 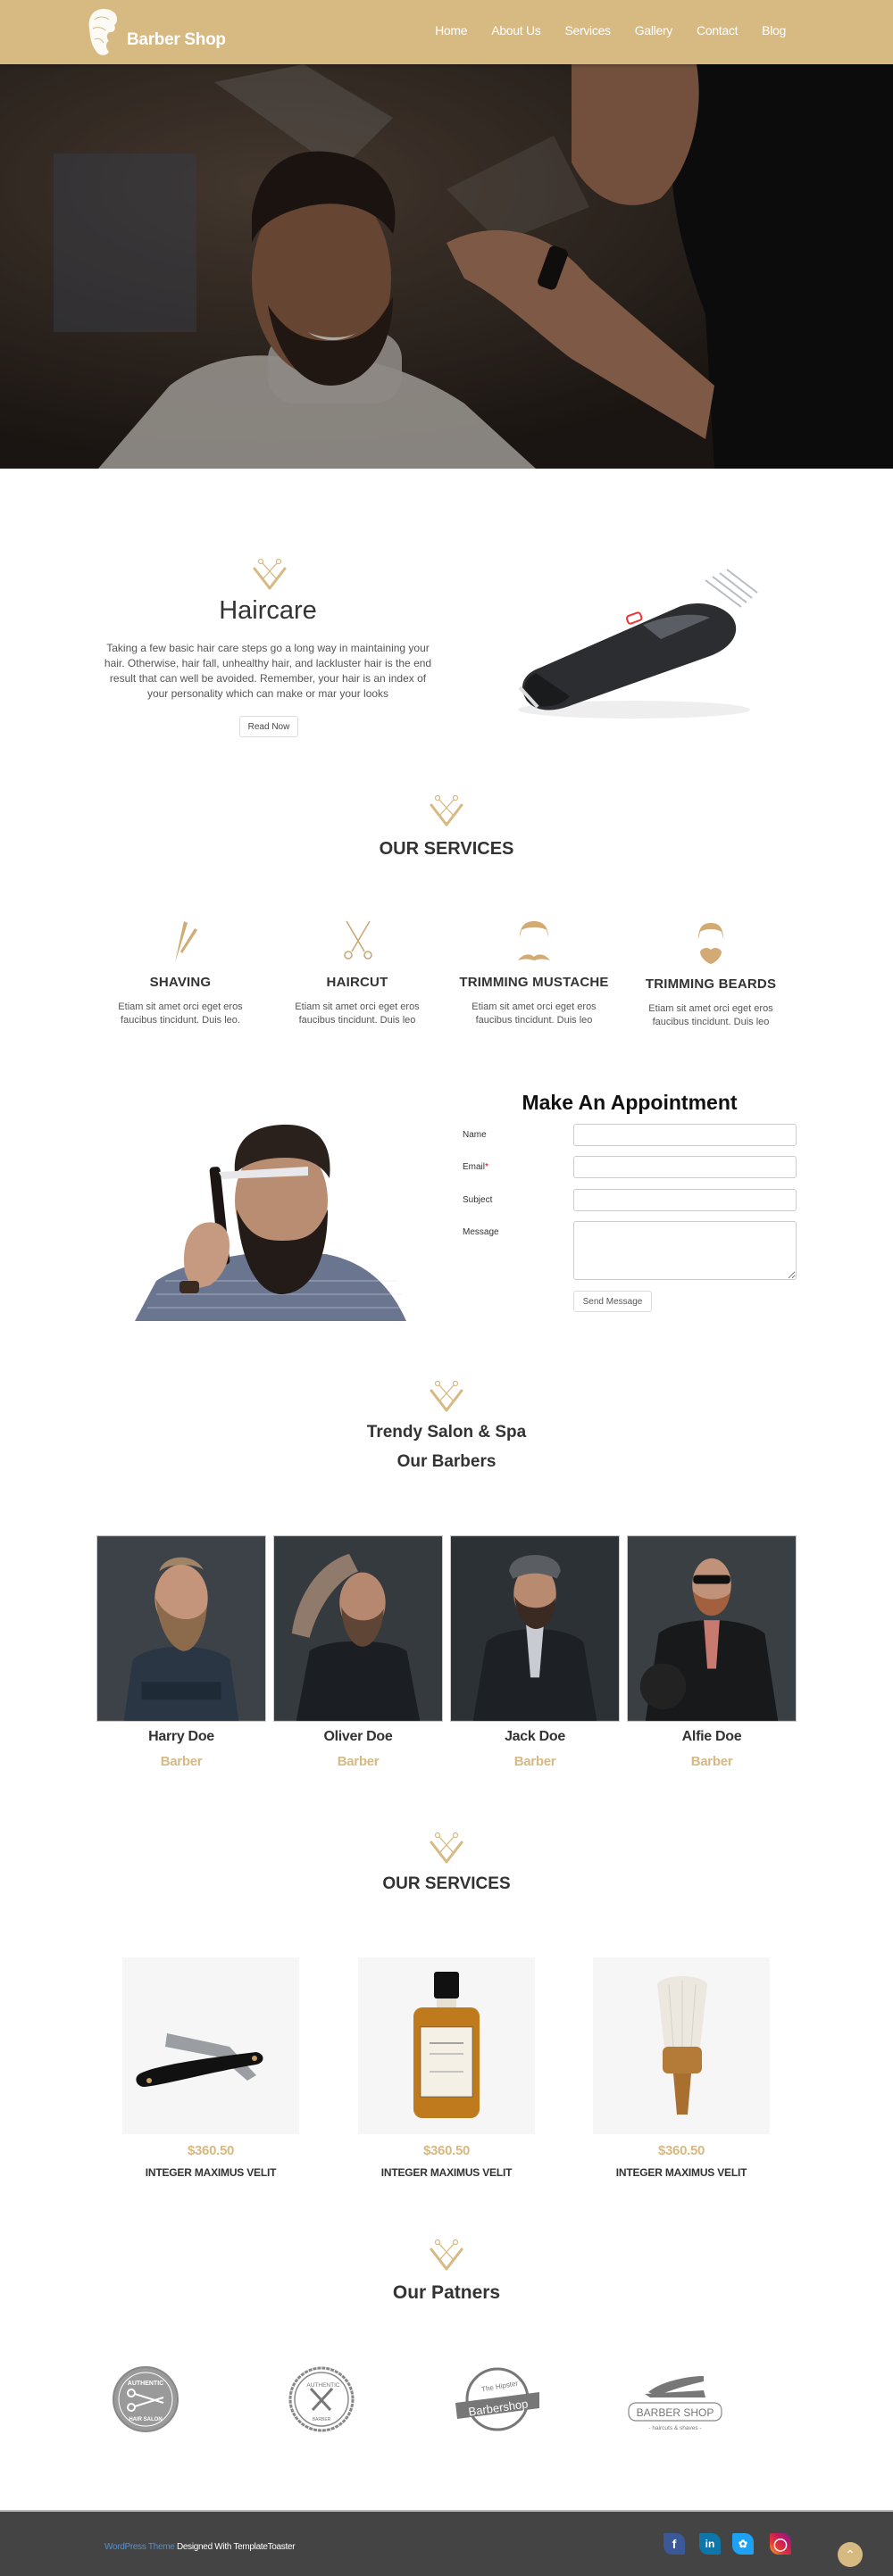 I want to click on logo: Barber Shop, so click(x=156, y=32).